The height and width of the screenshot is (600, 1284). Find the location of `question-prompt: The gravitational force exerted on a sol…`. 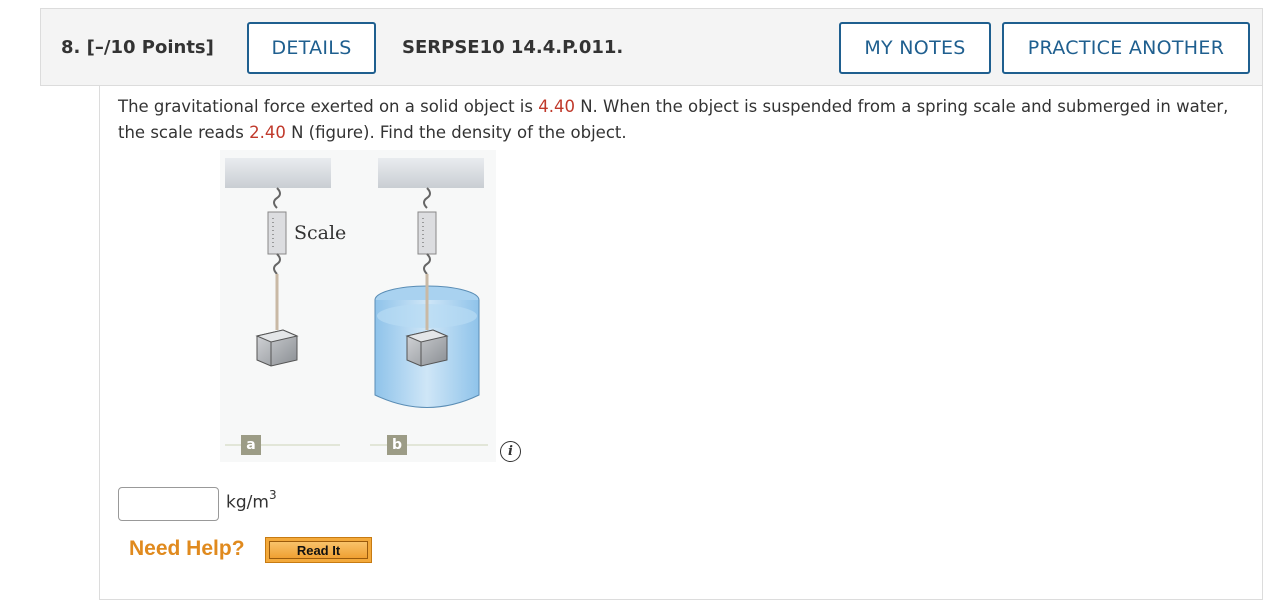

question-prompt: The gravitational force exerted on a sol… is located at coordinates (678, 120).